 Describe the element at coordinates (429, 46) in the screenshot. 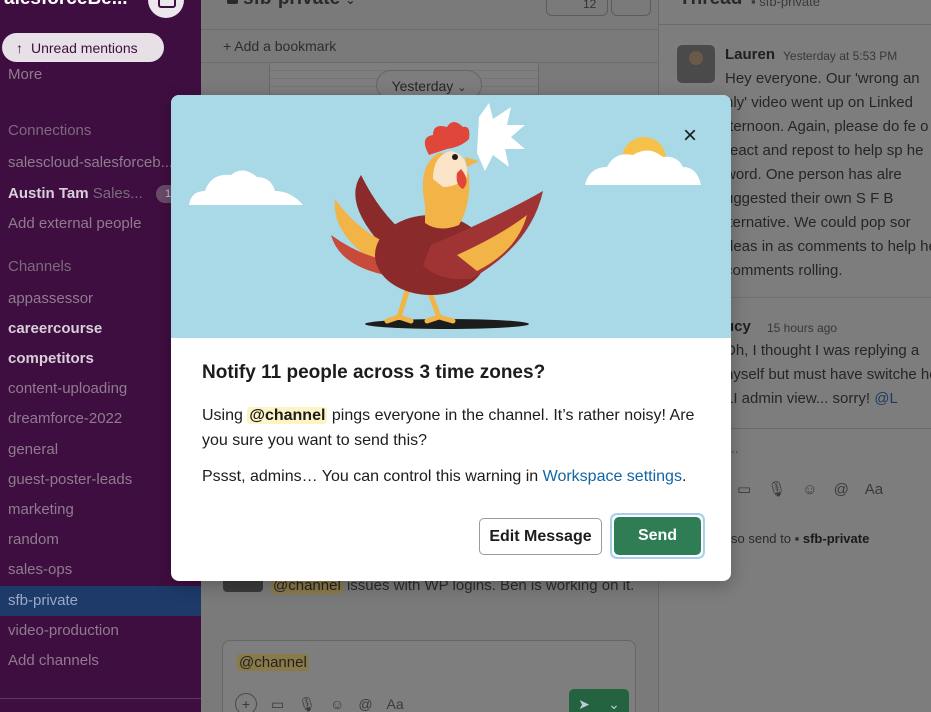

I see `add-bookmark-button: + Add a bookmark` at that location.